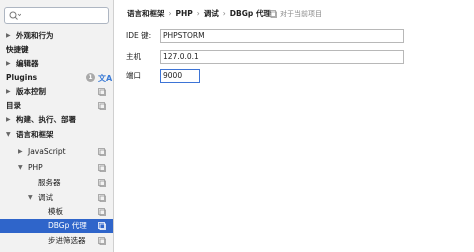 The image size is (474, 252). What do you see at coordinates (180, 76) in the screenshot?
I see `port-field: 9000` at bounding box center [180, 76].